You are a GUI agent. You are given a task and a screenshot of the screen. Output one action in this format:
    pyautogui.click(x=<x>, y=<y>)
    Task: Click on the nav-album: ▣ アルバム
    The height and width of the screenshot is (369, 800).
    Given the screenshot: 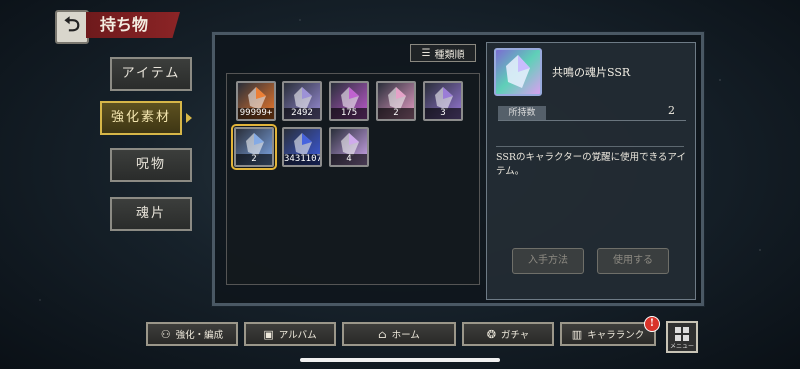 What is the action you would take?
    pyautogui.click(x=290, y=334)
    